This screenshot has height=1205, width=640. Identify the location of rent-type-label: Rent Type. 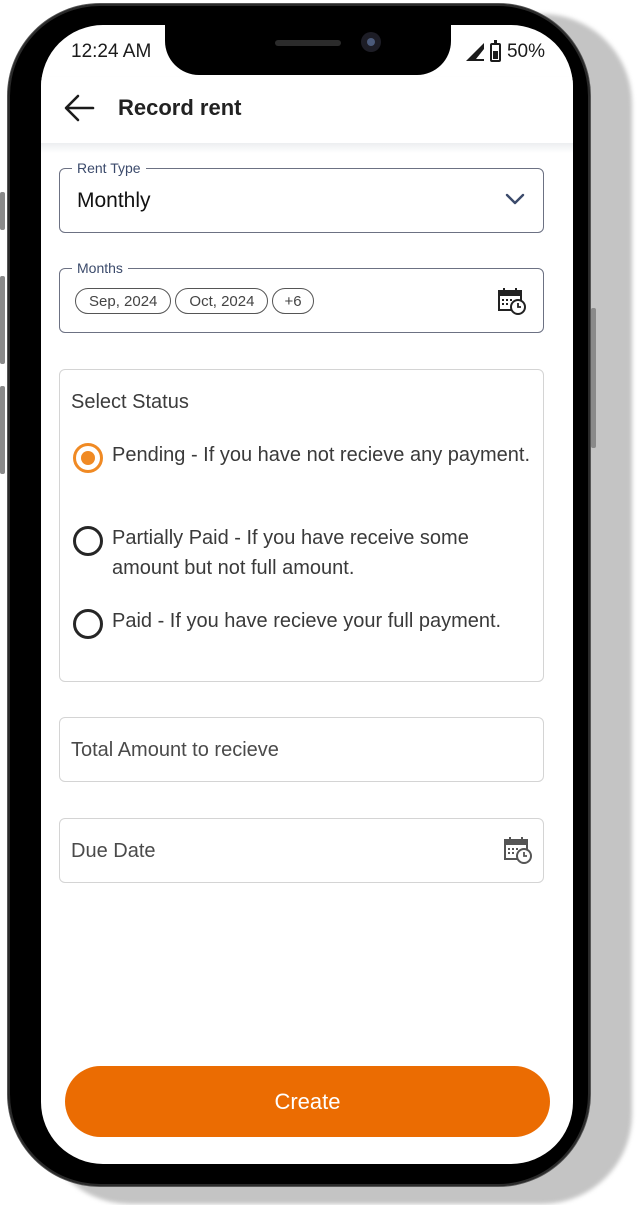
(109, 168).